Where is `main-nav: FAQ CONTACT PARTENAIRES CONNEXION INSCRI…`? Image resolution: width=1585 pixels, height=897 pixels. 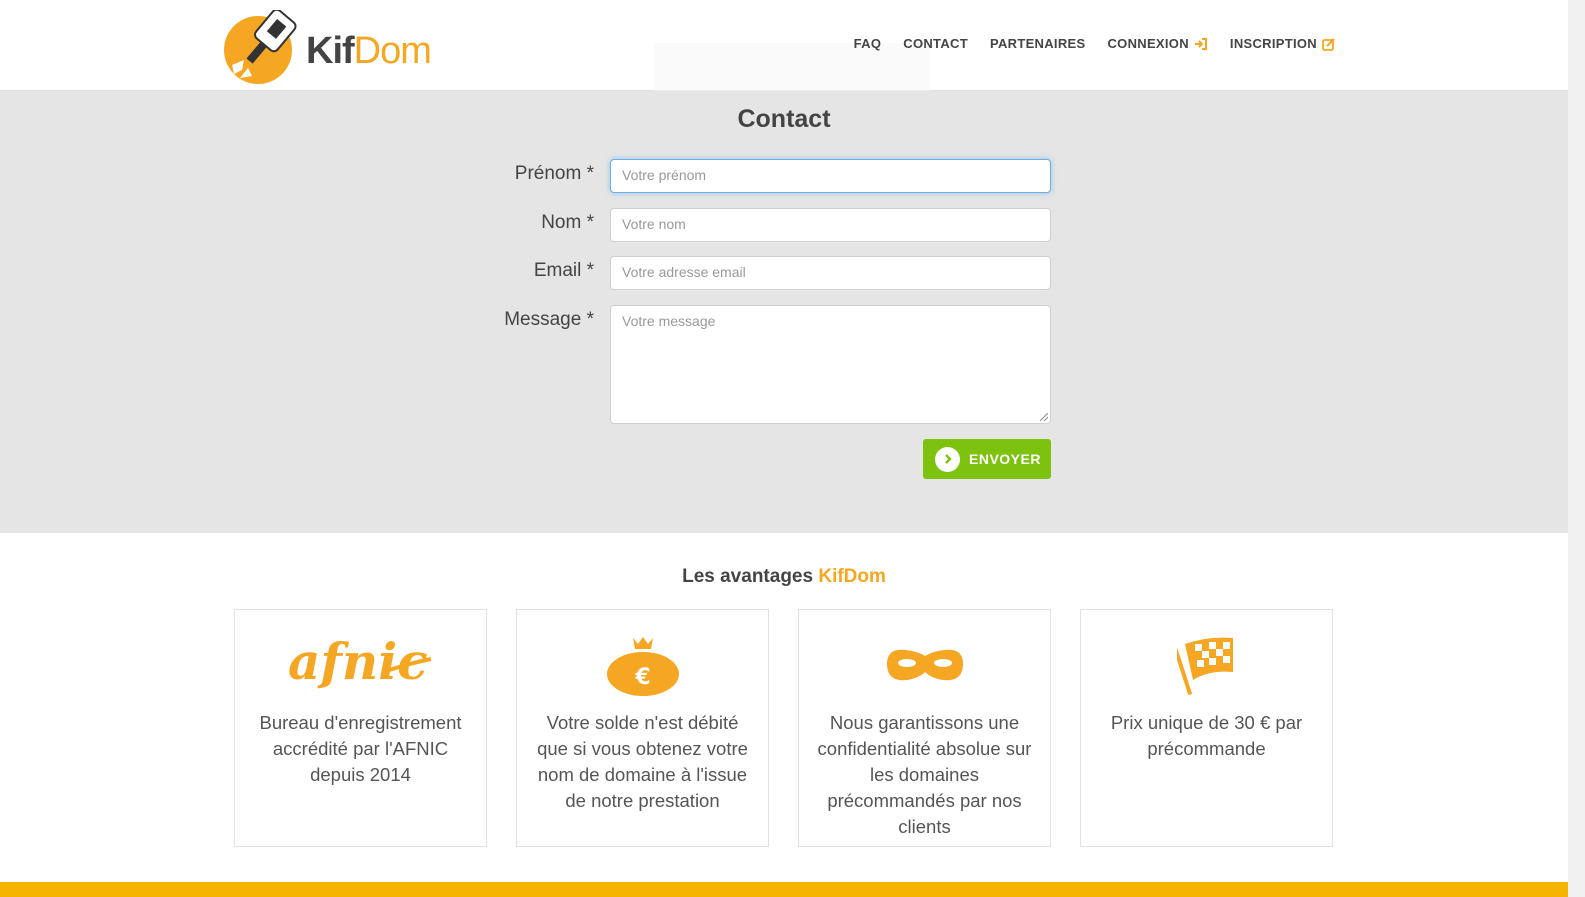 main-nav: FAQ CONTACT PARTENAIRES CONNEXION INSCRI… is located at coordinates (1095, 43).